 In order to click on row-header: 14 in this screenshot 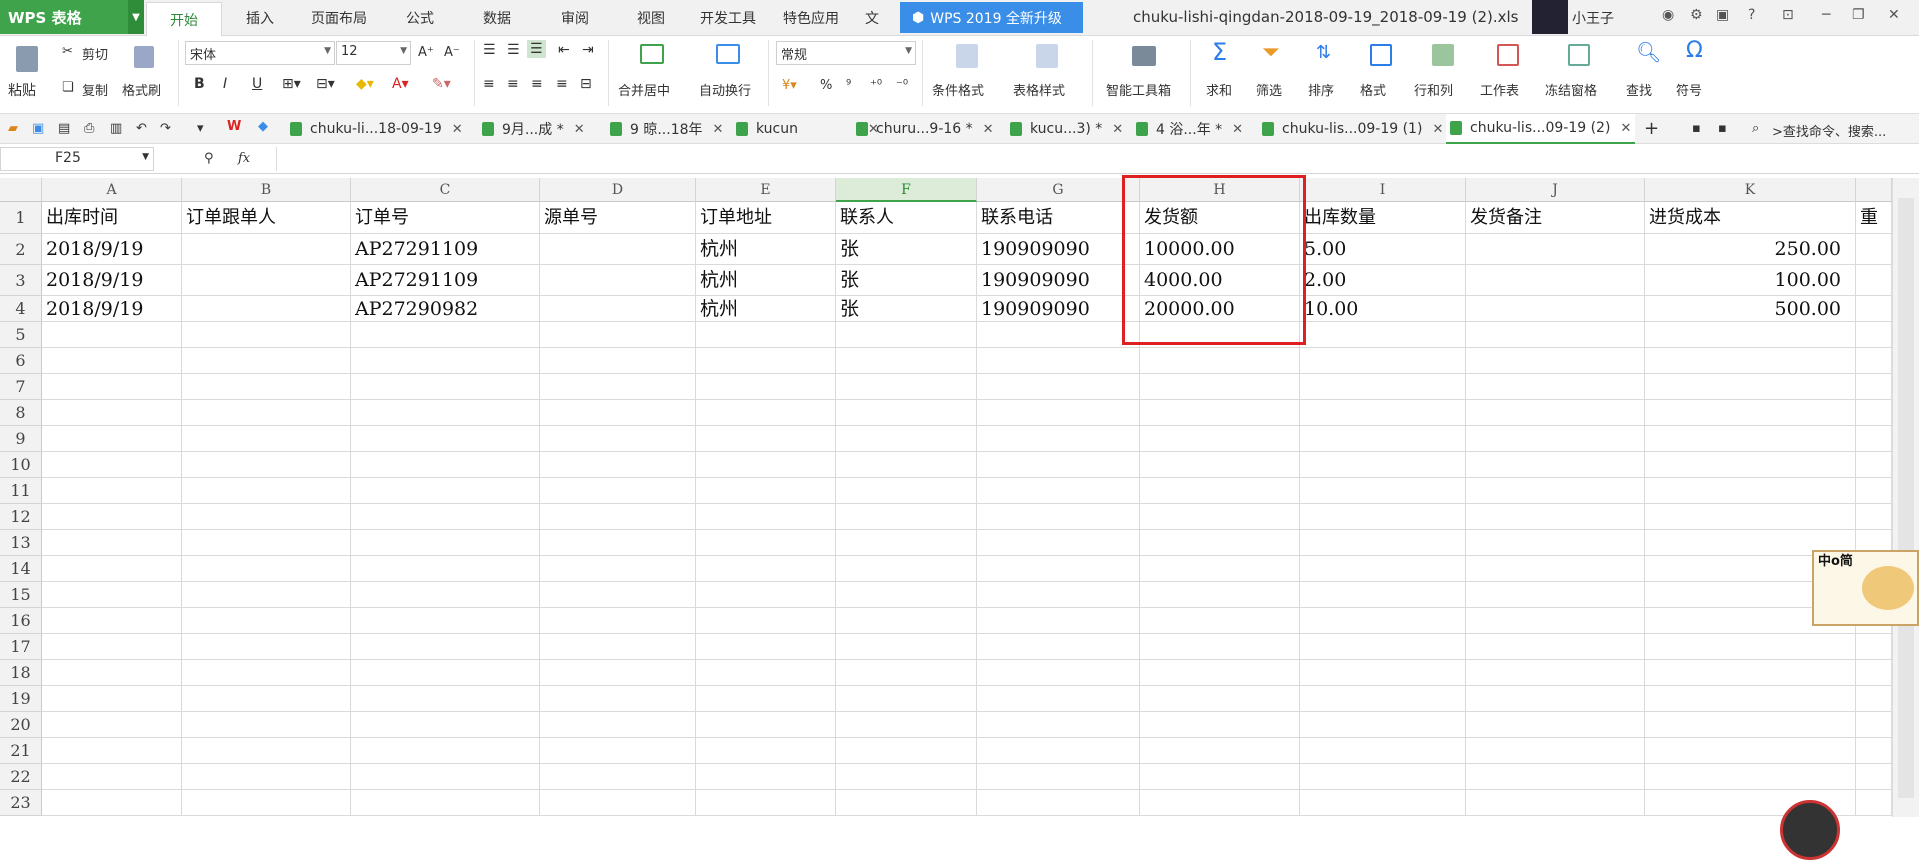, I will do `click(21, 569)`.